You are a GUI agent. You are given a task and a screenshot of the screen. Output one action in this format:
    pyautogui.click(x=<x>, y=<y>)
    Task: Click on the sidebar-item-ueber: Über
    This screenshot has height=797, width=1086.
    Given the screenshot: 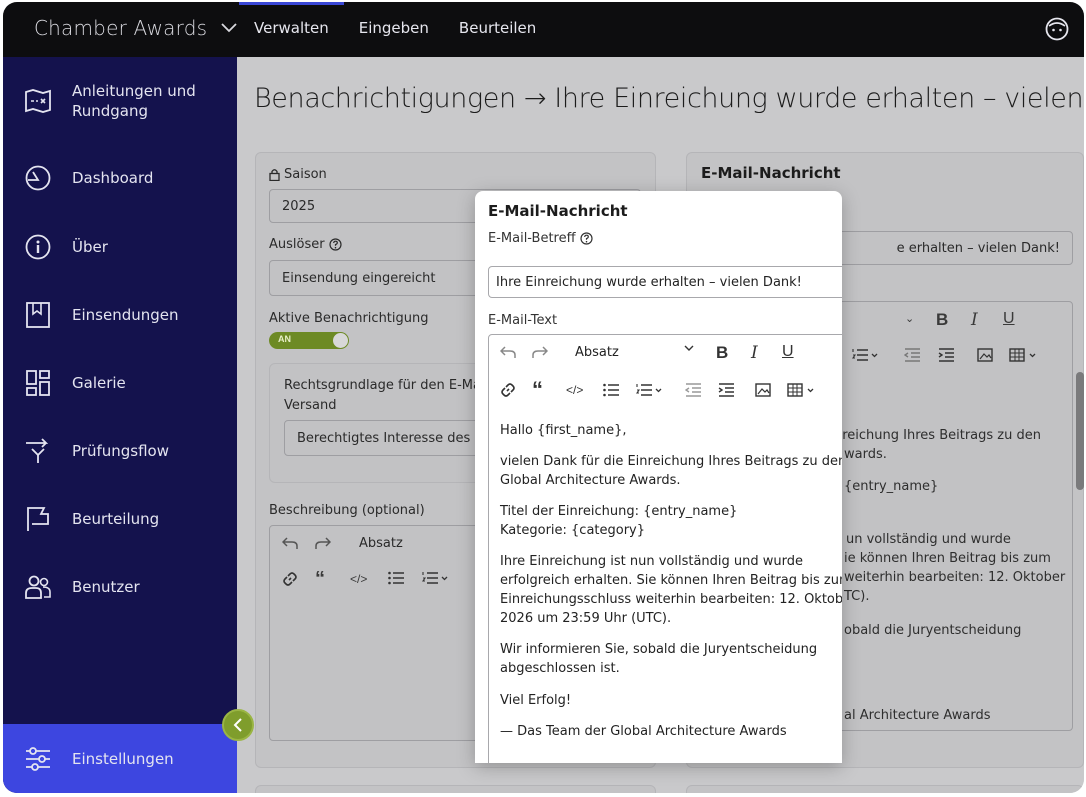 What is the action you would take?
    pyautogui.click(x=120, y=247)
    